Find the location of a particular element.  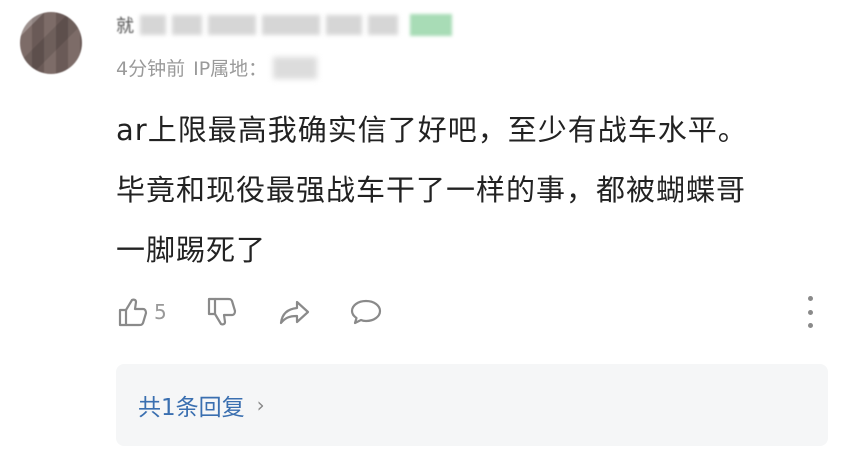

thumbs-down-icon is located at coordinates (221, 311).